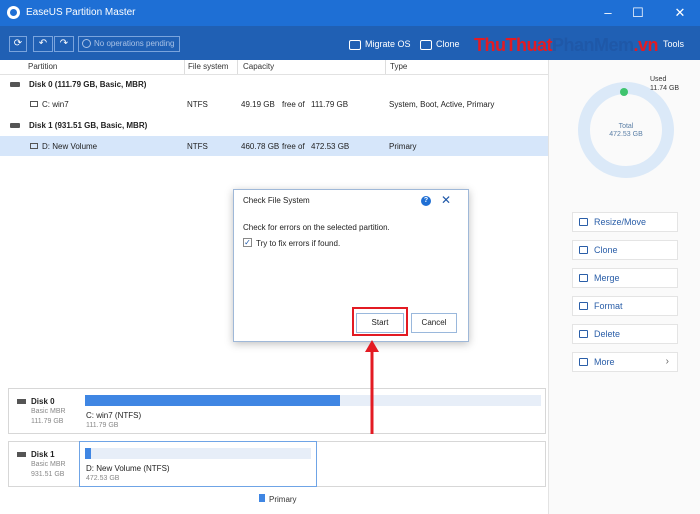 The width and height of the screenshot is (700, 514). What do you see at coordinates (446, 200) in the screenshot?
I see `dialog-close-icon: ✕` at bounding box center [446, 200].